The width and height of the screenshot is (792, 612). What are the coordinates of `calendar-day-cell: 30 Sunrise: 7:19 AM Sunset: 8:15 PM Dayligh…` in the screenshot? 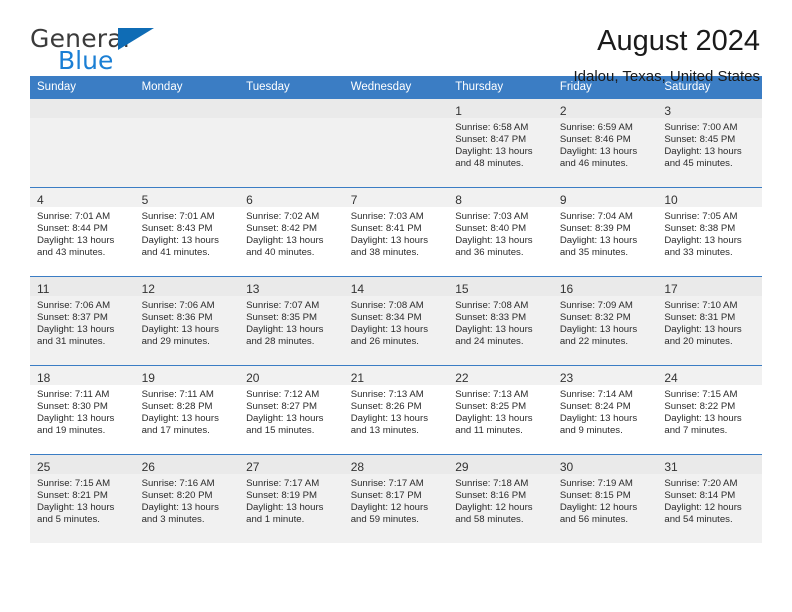 It's located at (605, 498).